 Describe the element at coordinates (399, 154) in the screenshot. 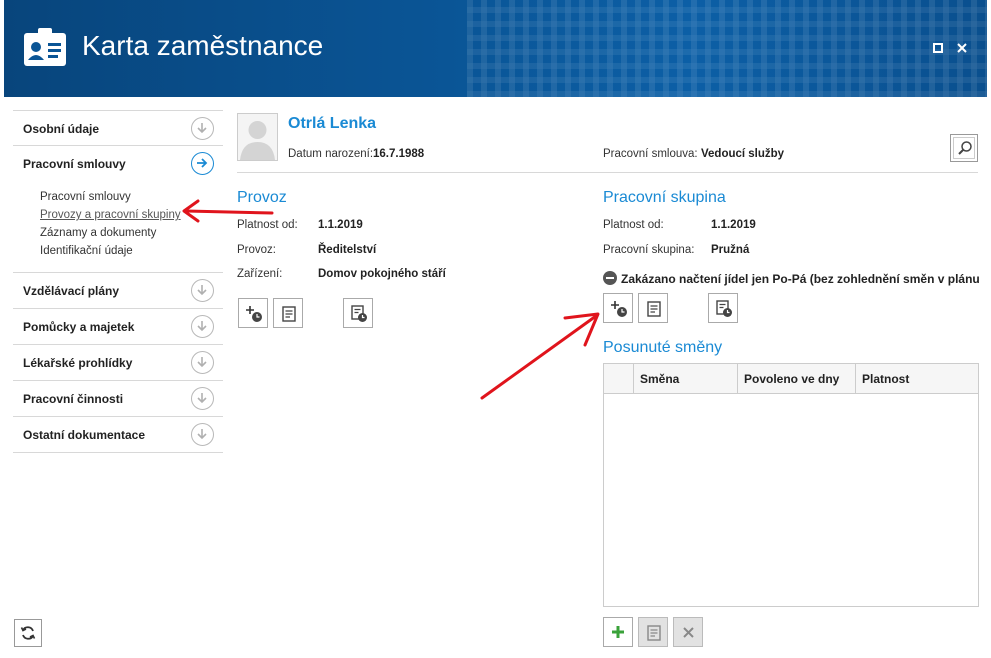

I see `birth-value: 16.7.1988` at that location.